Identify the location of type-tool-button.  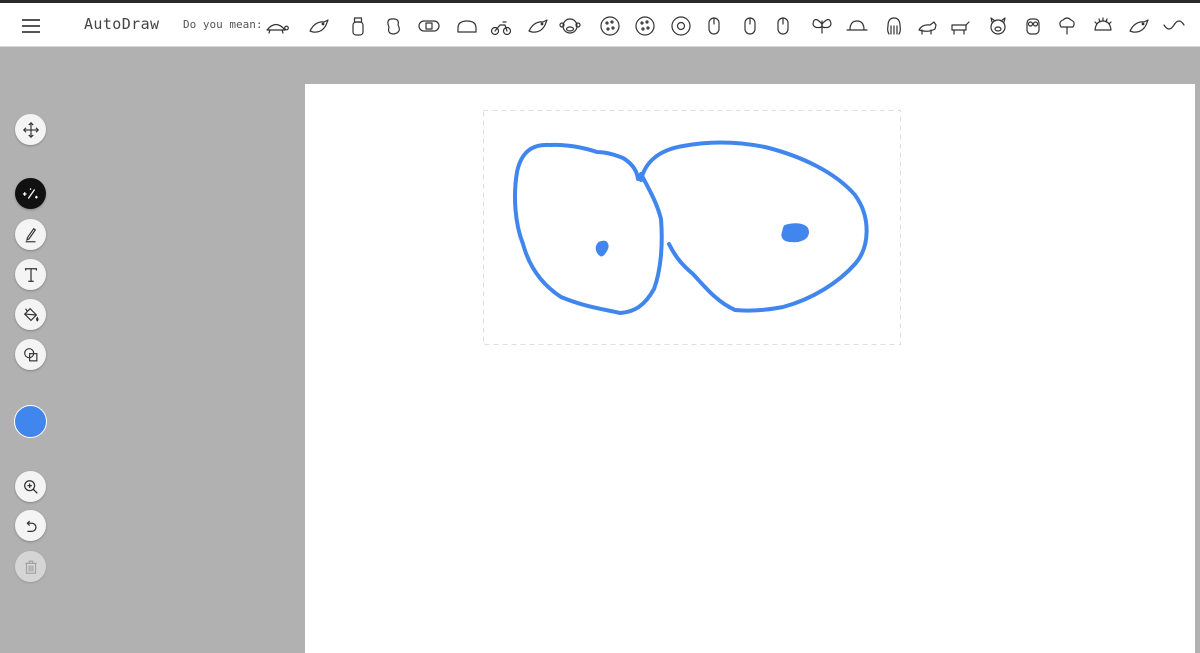
(30, 274).